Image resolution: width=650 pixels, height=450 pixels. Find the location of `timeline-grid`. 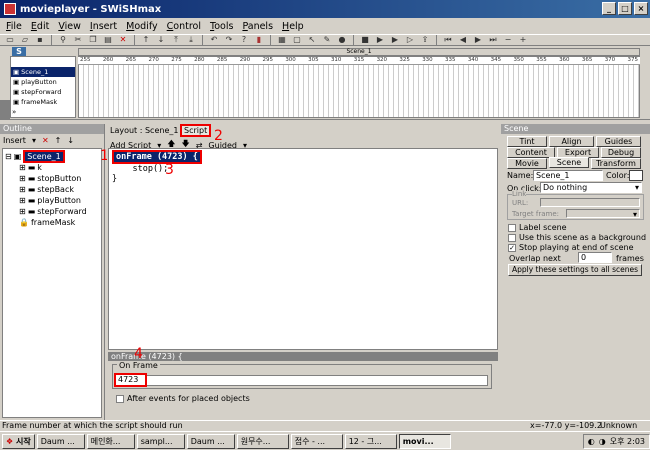

timeline-grid is located at coordinates (359, 87).